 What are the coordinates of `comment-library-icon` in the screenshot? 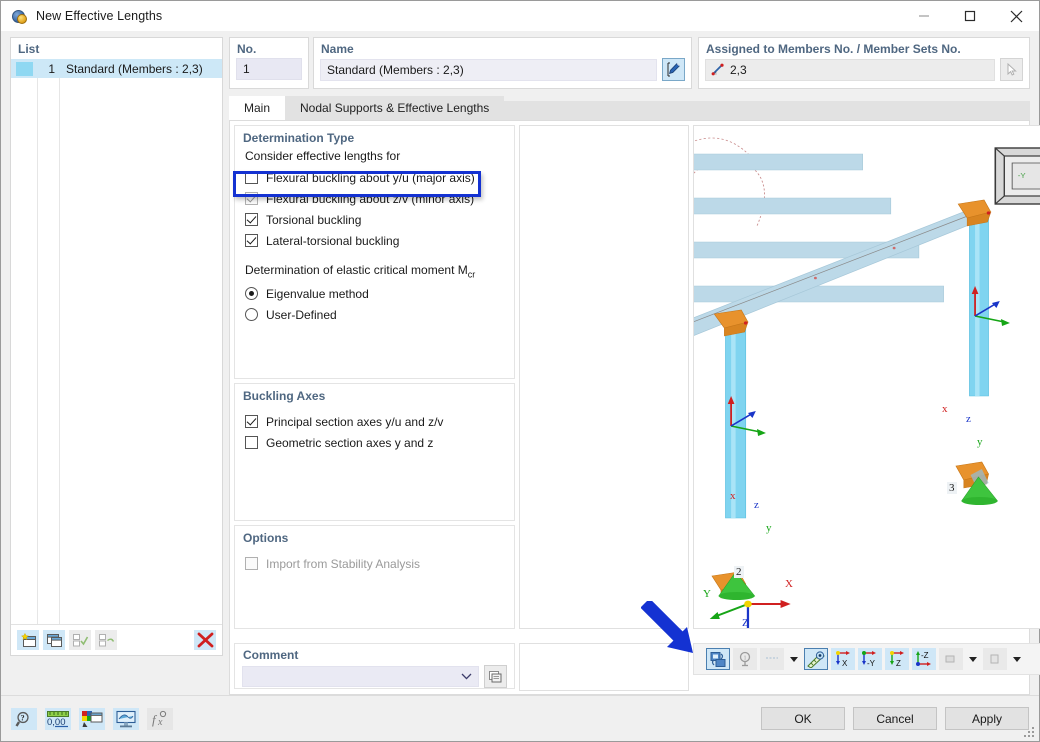 It's located at (495, 676).